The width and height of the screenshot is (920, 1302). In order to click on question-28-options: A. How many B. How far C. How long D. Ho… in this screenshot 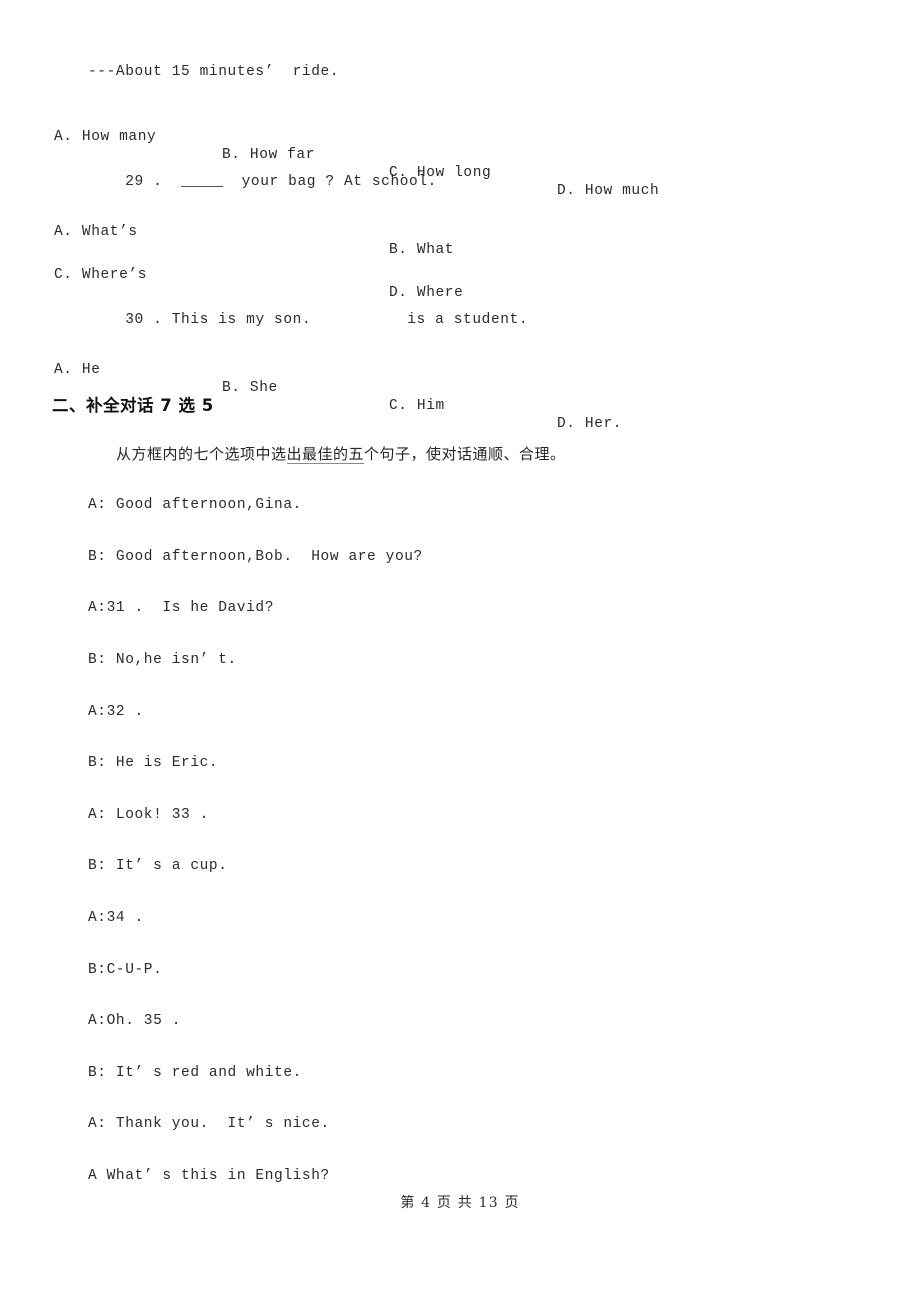, I will do `click(464, 155)`.